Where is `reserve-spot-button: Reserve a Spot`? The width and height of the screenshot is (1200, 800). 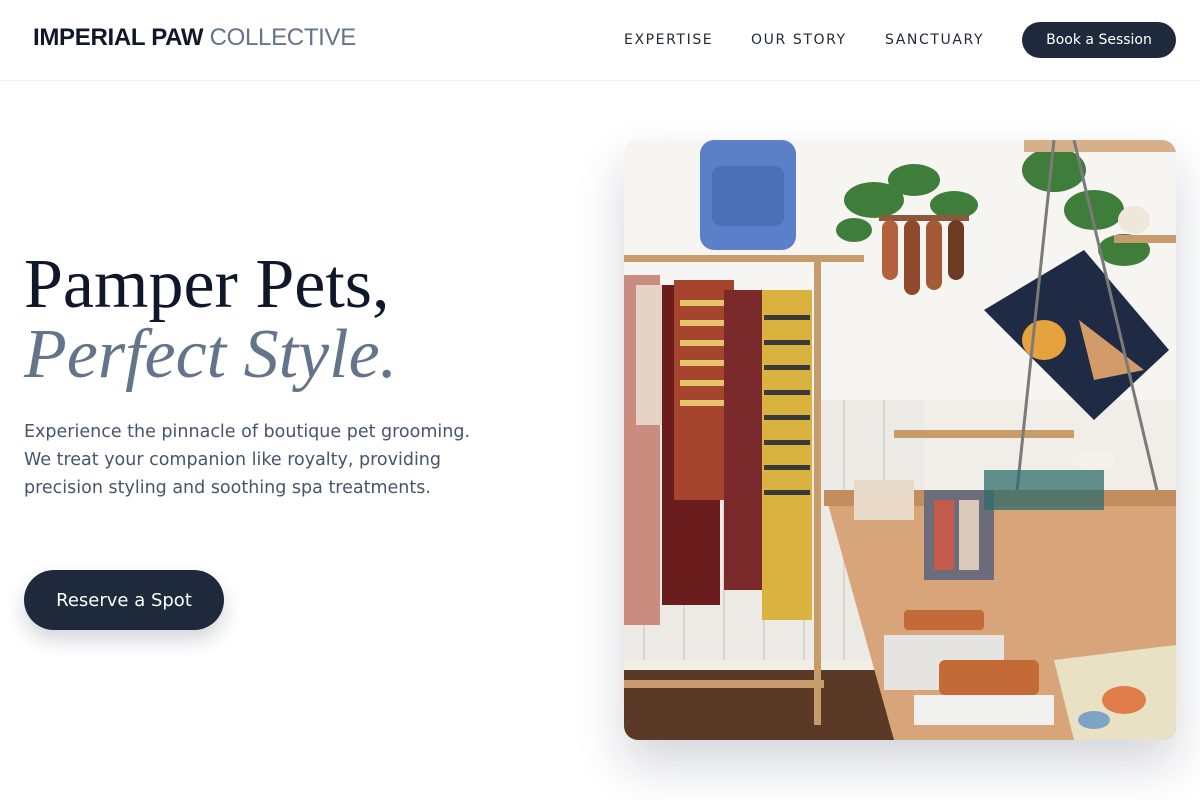
reserve-spot-button: Reserve a Spot is located at coordinates (124, 600).